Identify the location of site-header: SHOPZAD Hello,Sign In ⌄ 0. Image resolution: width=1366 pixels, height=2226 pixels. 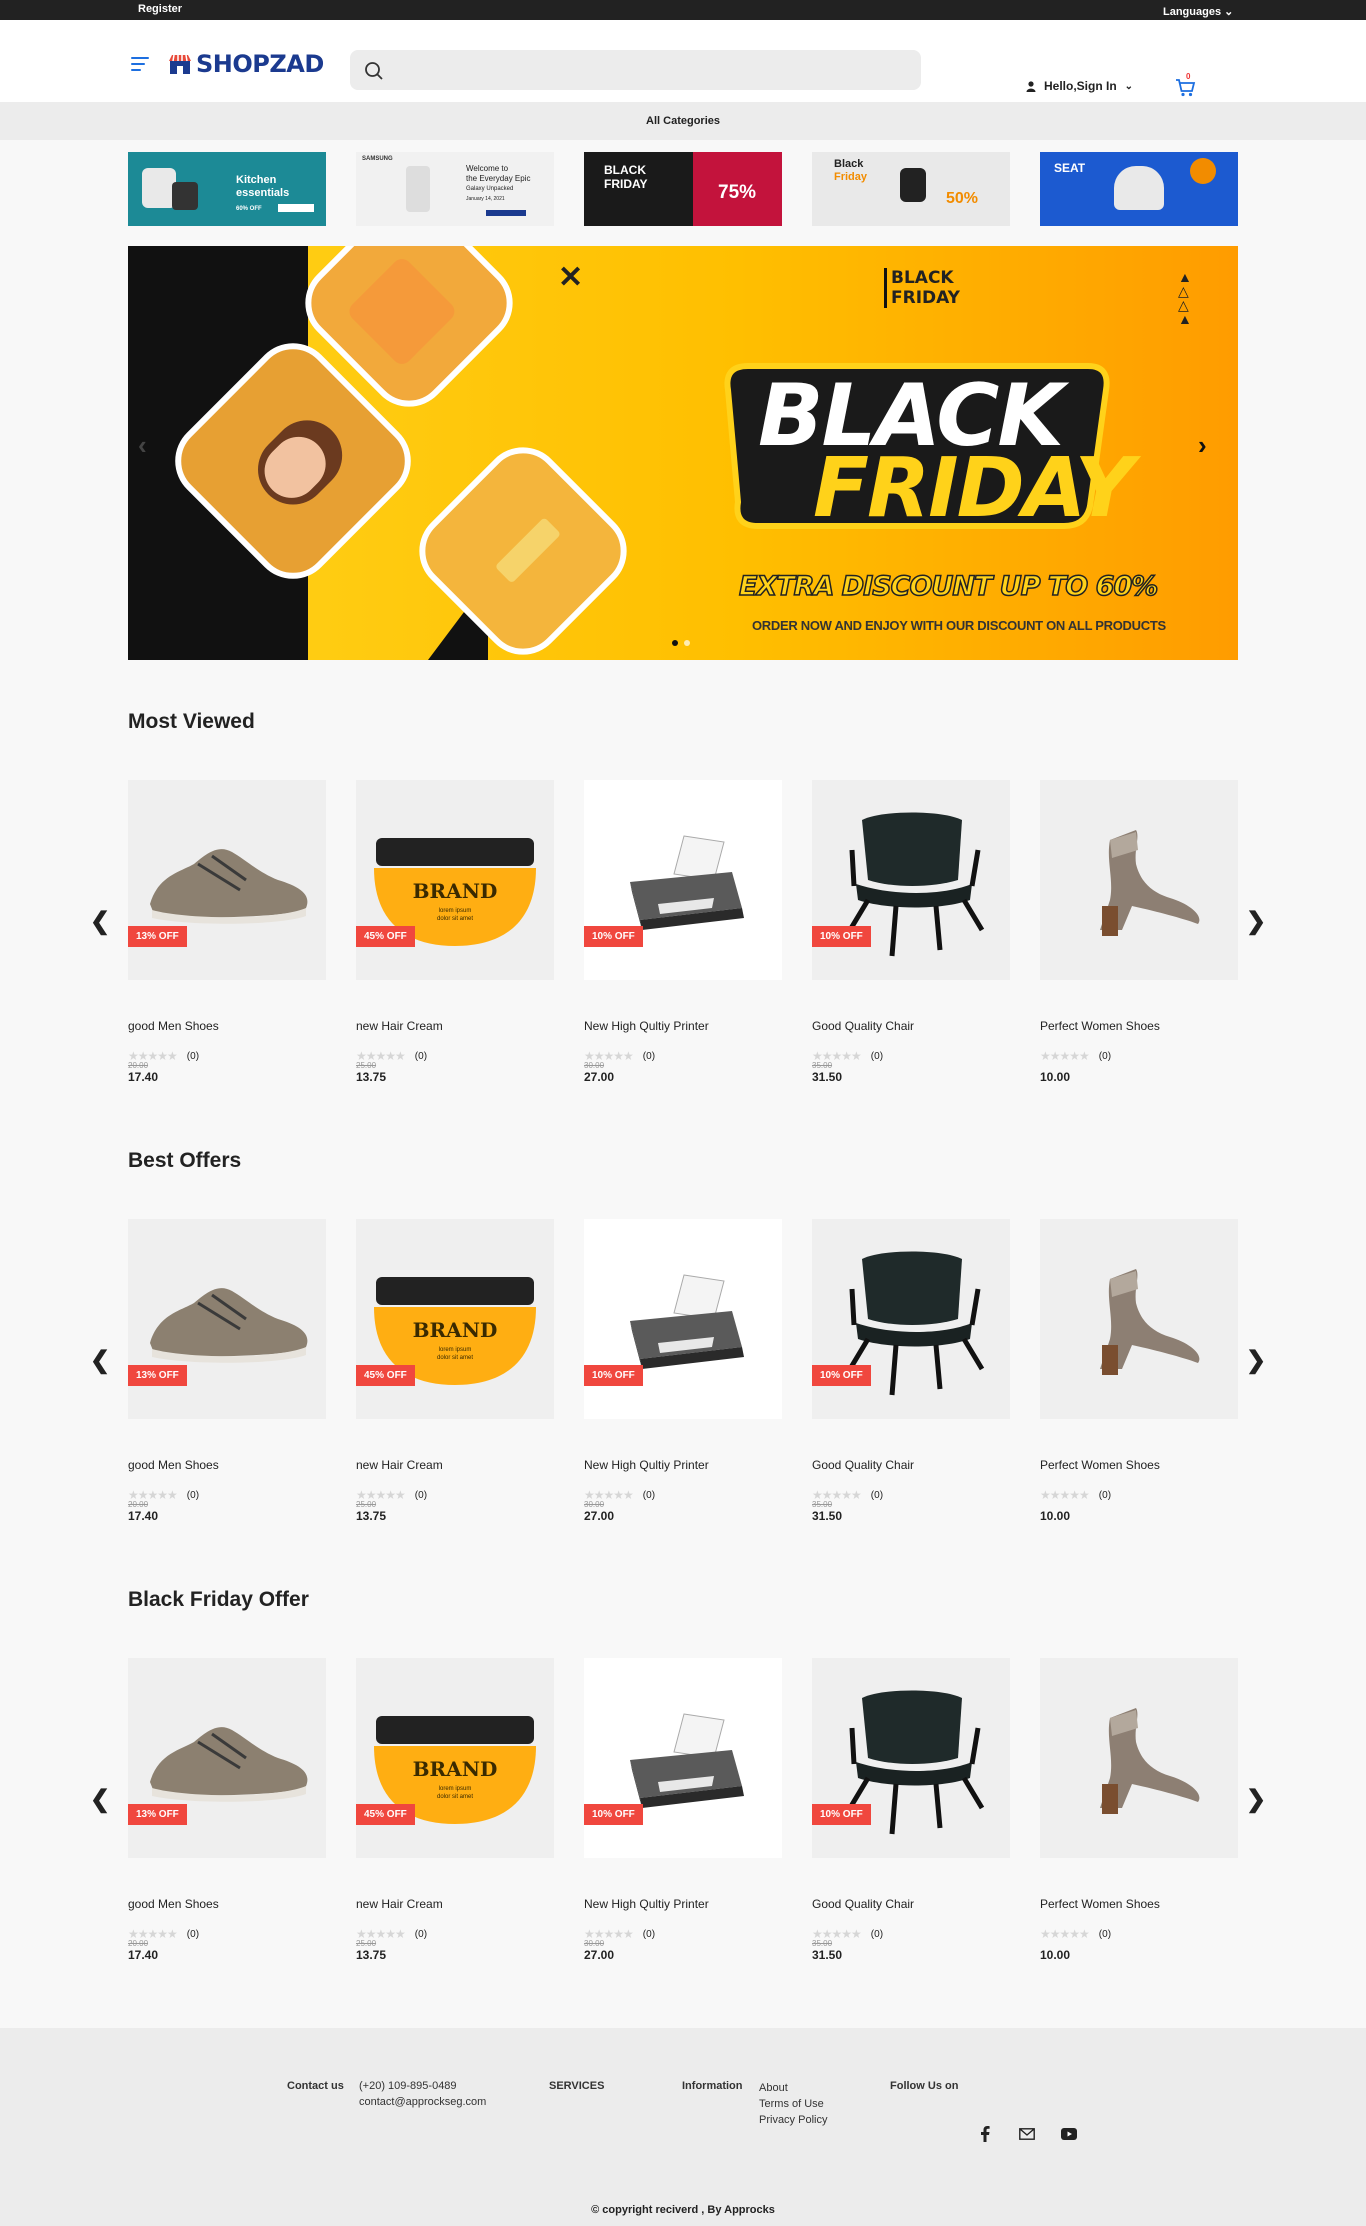
(683, 61).